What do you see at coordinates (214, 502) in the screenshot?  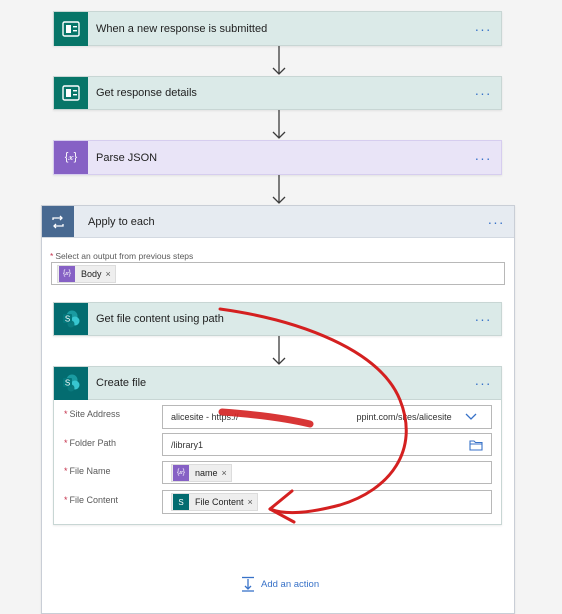 I see `file-content-token: S File Content ×` at bounding box center [214, 502].